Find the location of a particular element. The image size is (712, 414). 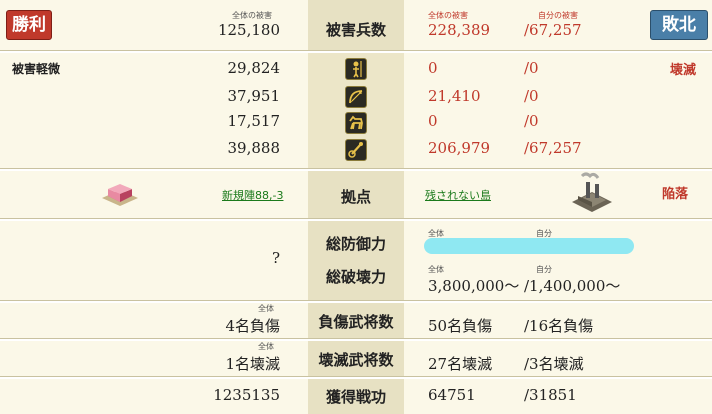

unit-left-value: 39,888 is located at coordinates (254, 148).